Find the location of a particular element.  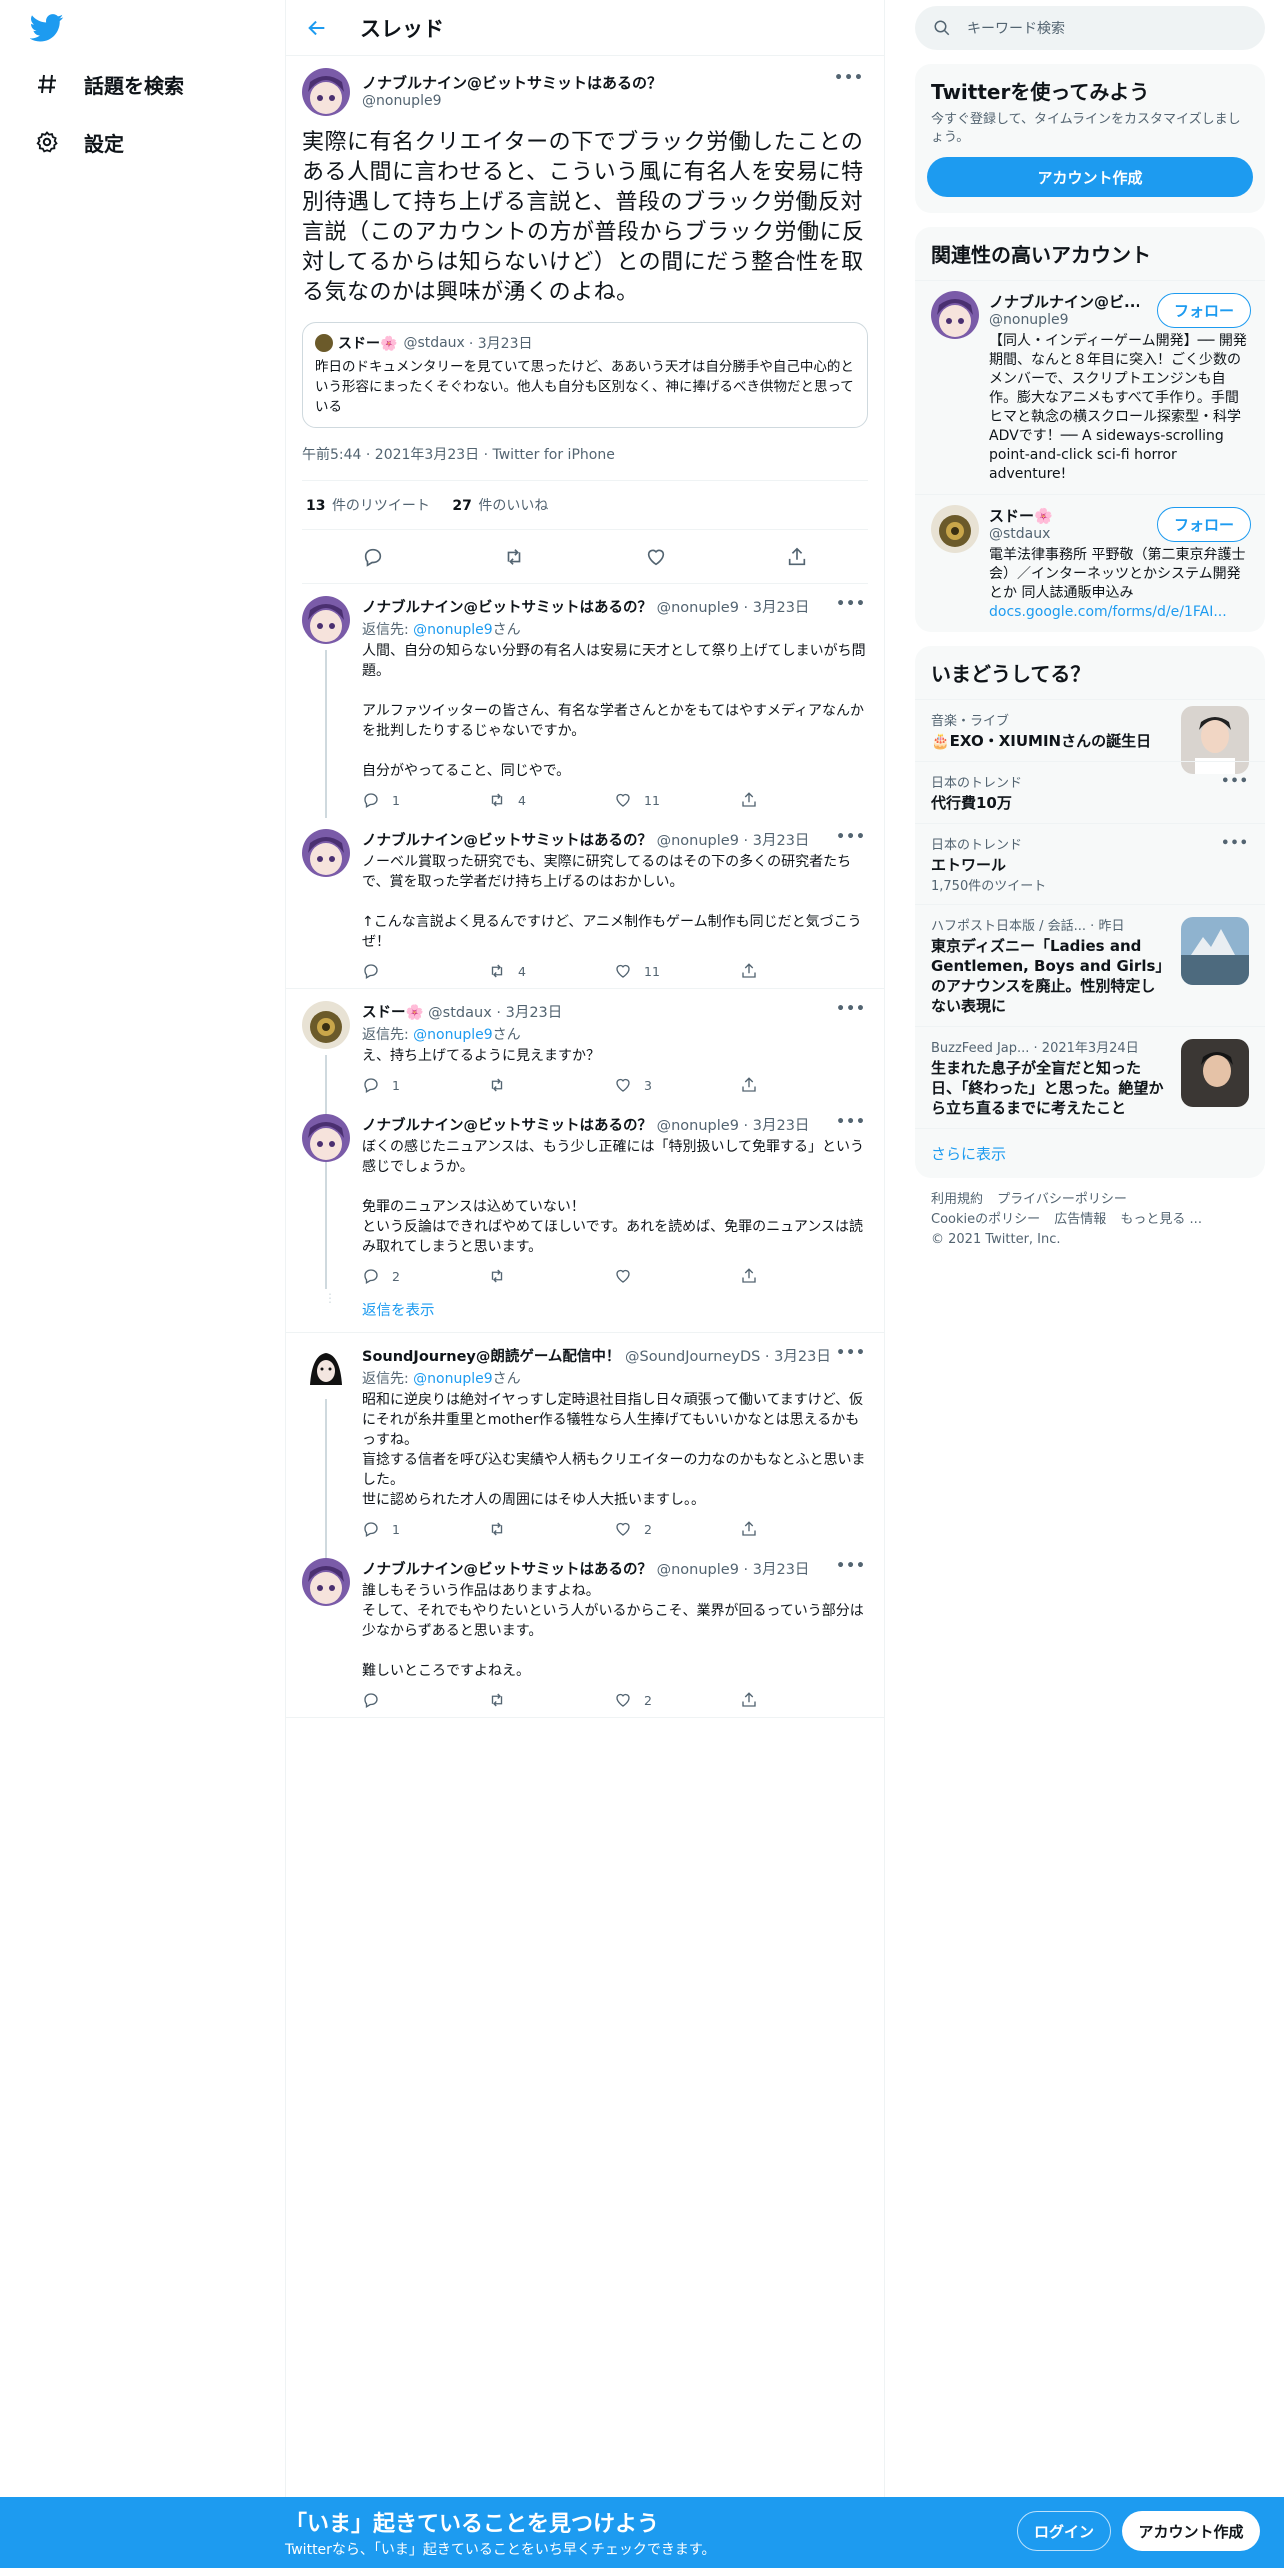

bottom-bar-title: 「いま」起きていることを見つけよう is located at coordinates (472, 2524).